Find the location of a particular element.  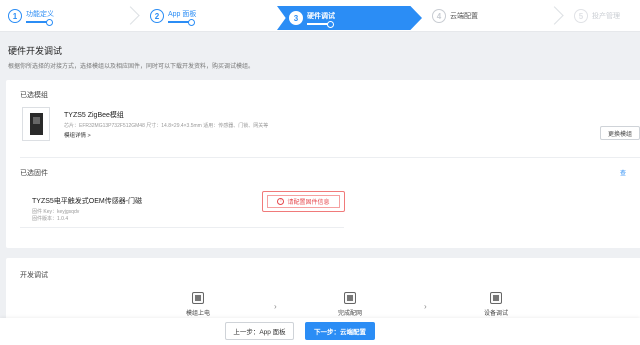

step-app-panel: 2 App 面板 is located at coordinates (173, 16).